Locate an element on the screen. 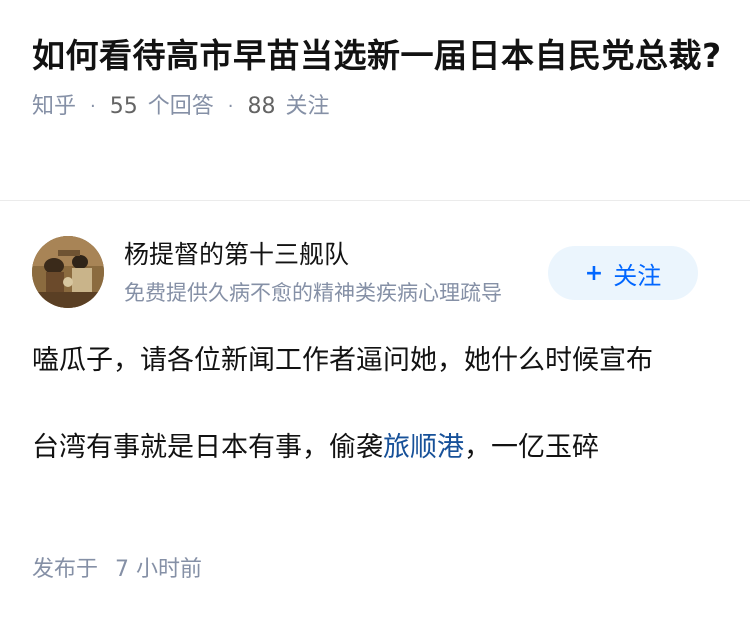 This screenshot has height=622, width=750. author-avatar is located at coordinates (68, 272).